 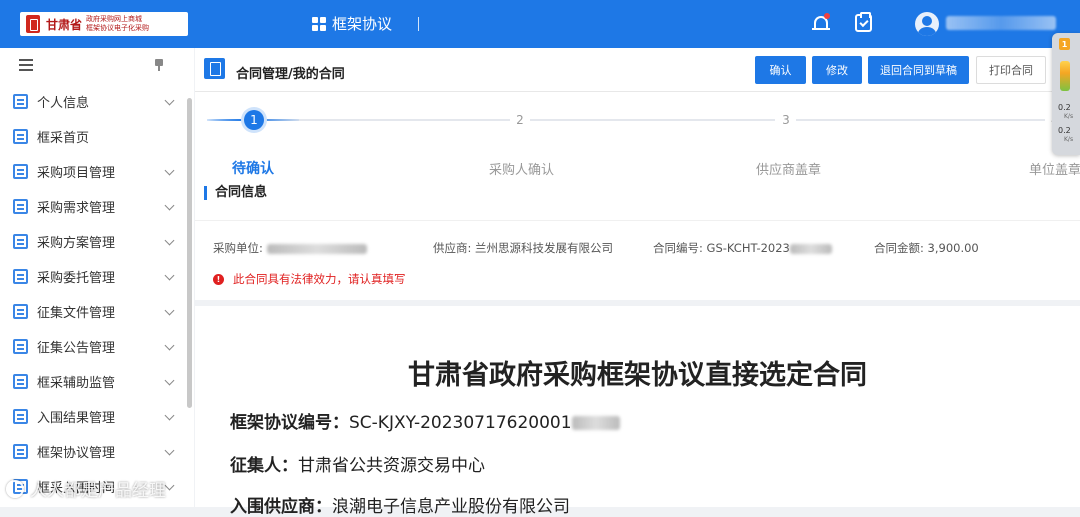 What do you see at coordinates (786, 120) in the screenshot?
I see `step-3-number: 3` at bounding box center [786, 120].